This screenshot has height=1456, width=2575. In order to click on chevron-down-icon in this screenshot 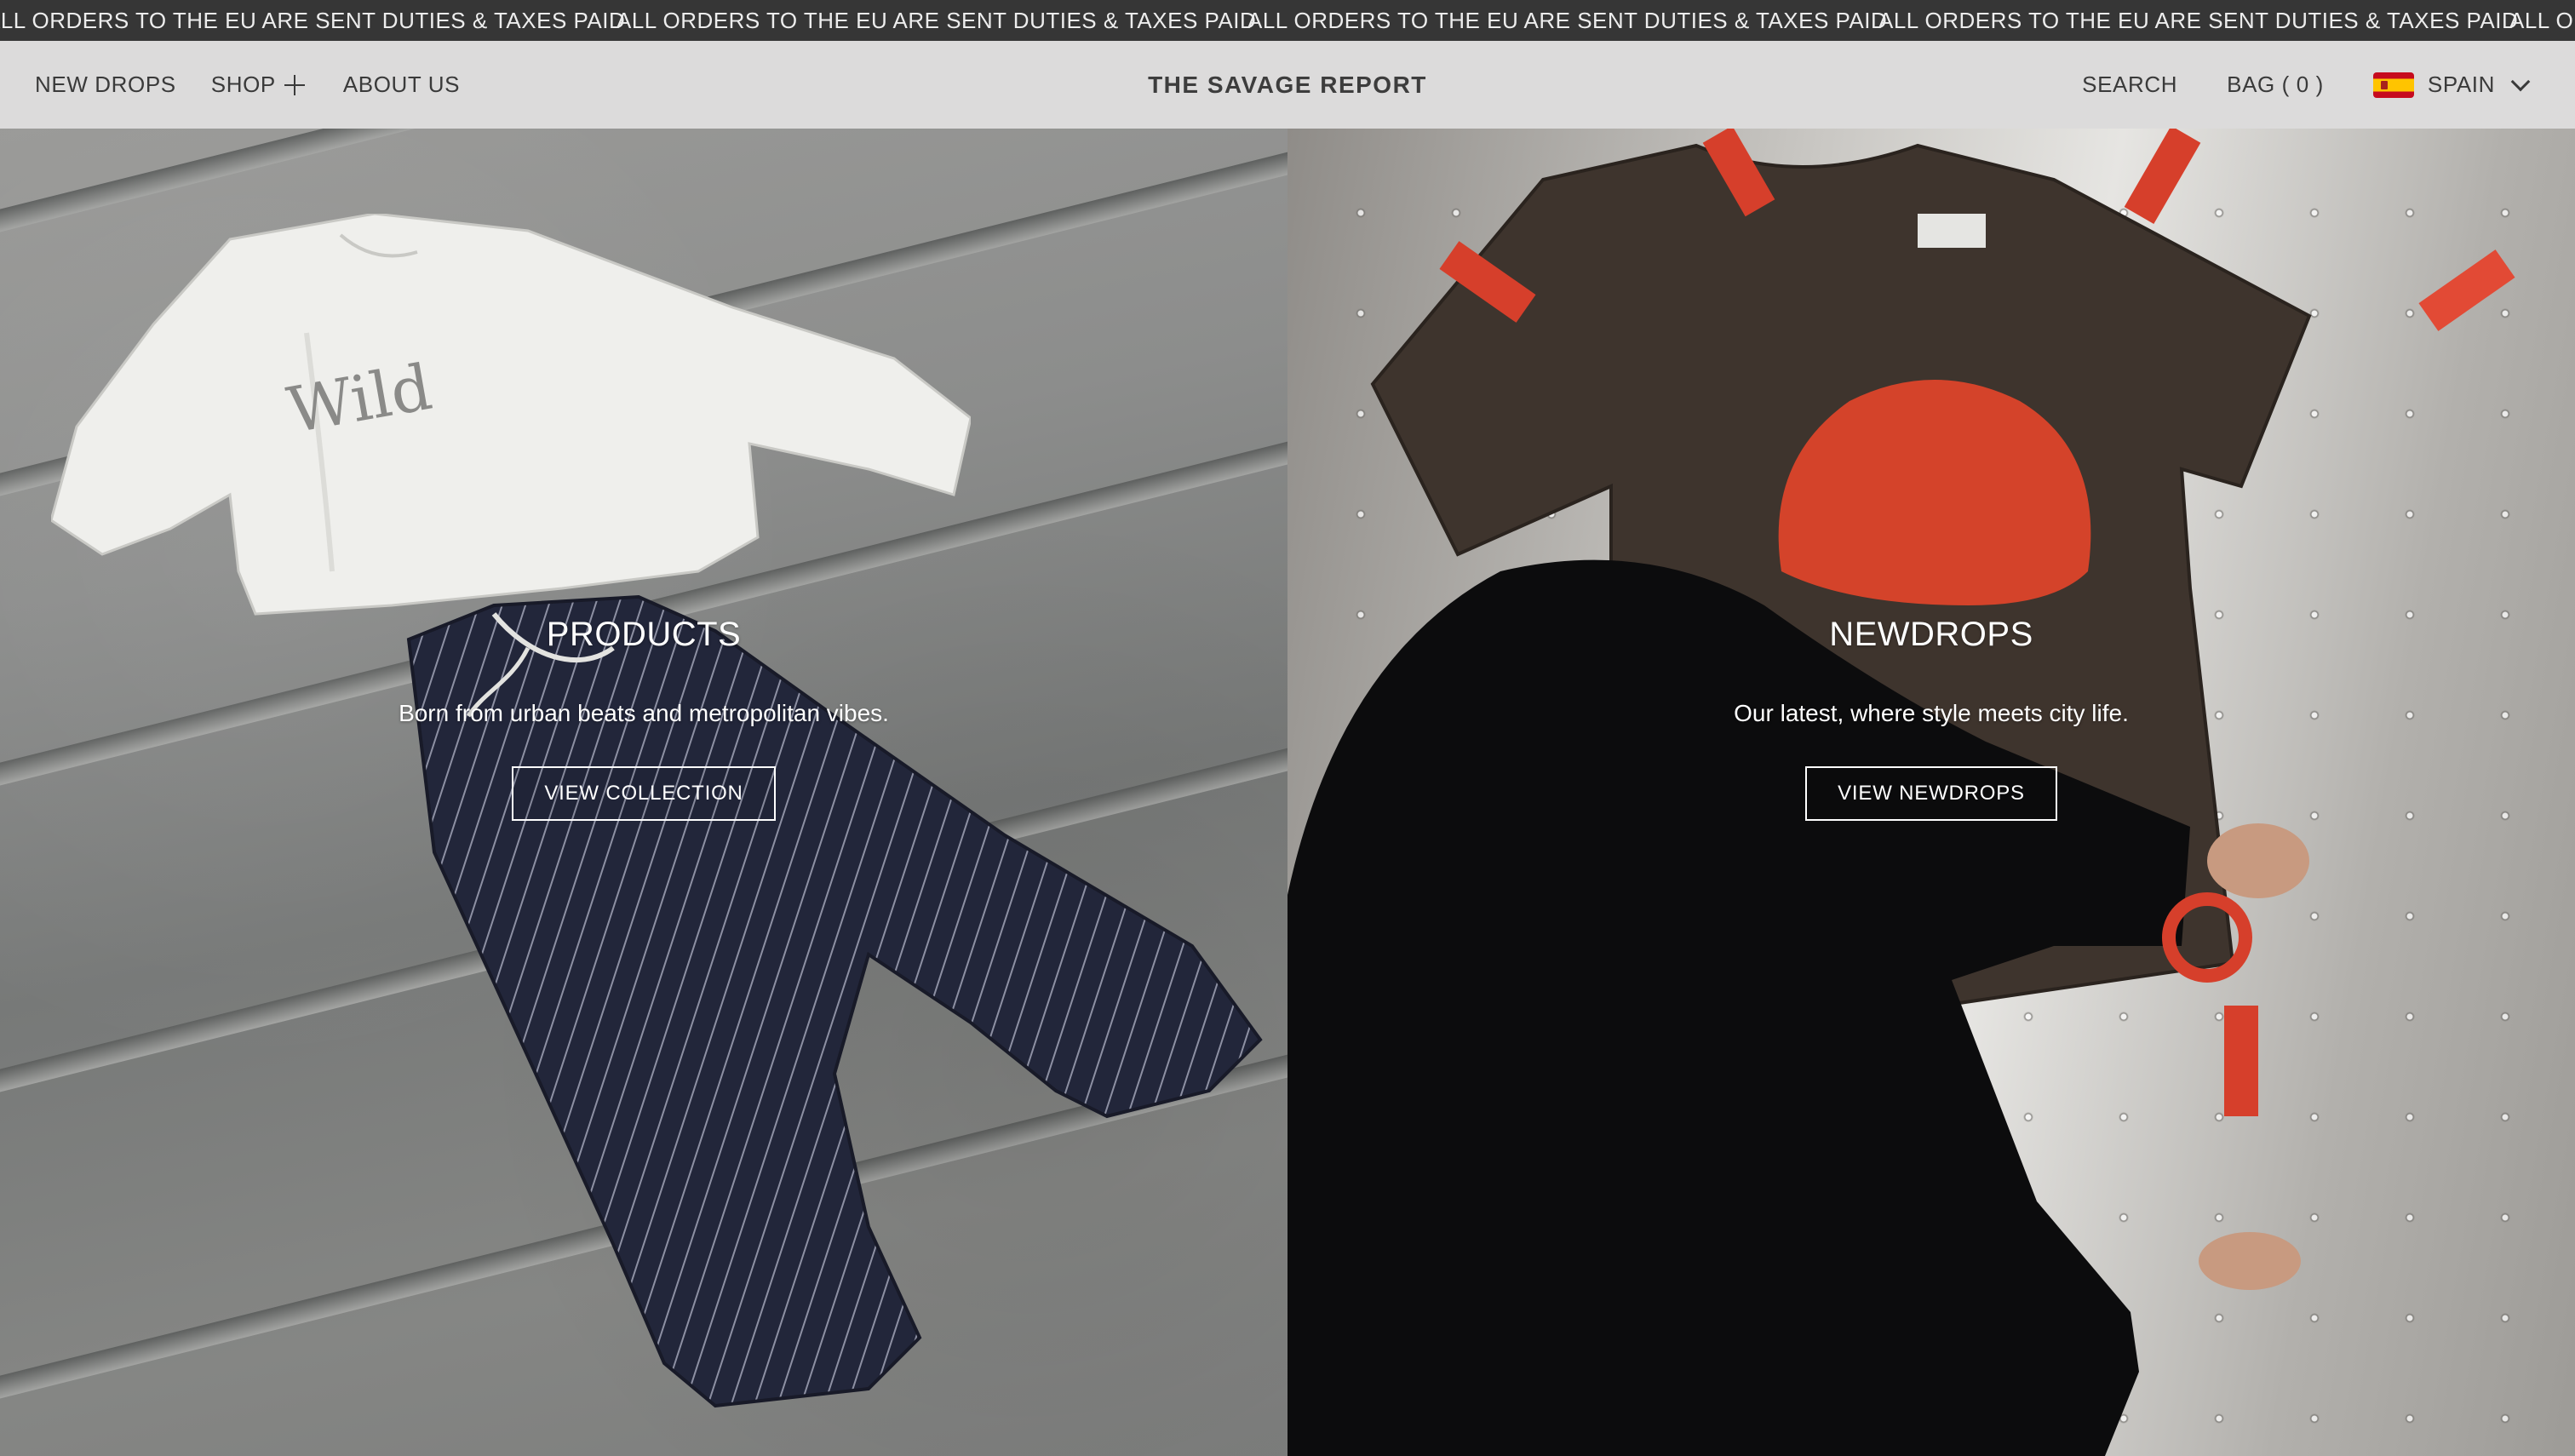, I will do `click(2520, 81)`.